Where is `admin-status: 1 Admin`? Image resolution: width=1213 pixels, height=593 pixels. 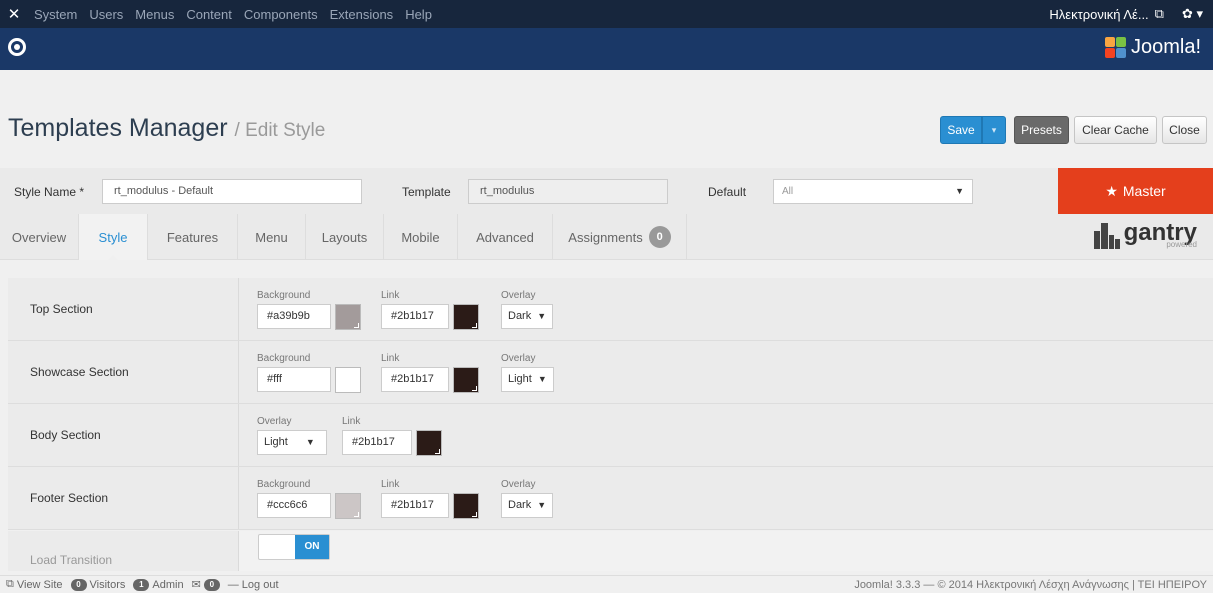
admin-status: 1 Admin is located at coordinates (158, 584).